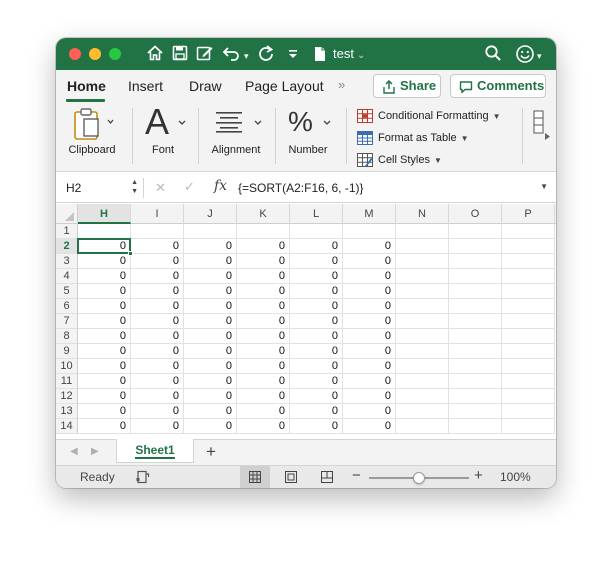 This screenshot has height=562, width=612. What do you see at coordinates (104, 214) in the screenshot?
I see `column-header: H` at bounding box center [104, 214].